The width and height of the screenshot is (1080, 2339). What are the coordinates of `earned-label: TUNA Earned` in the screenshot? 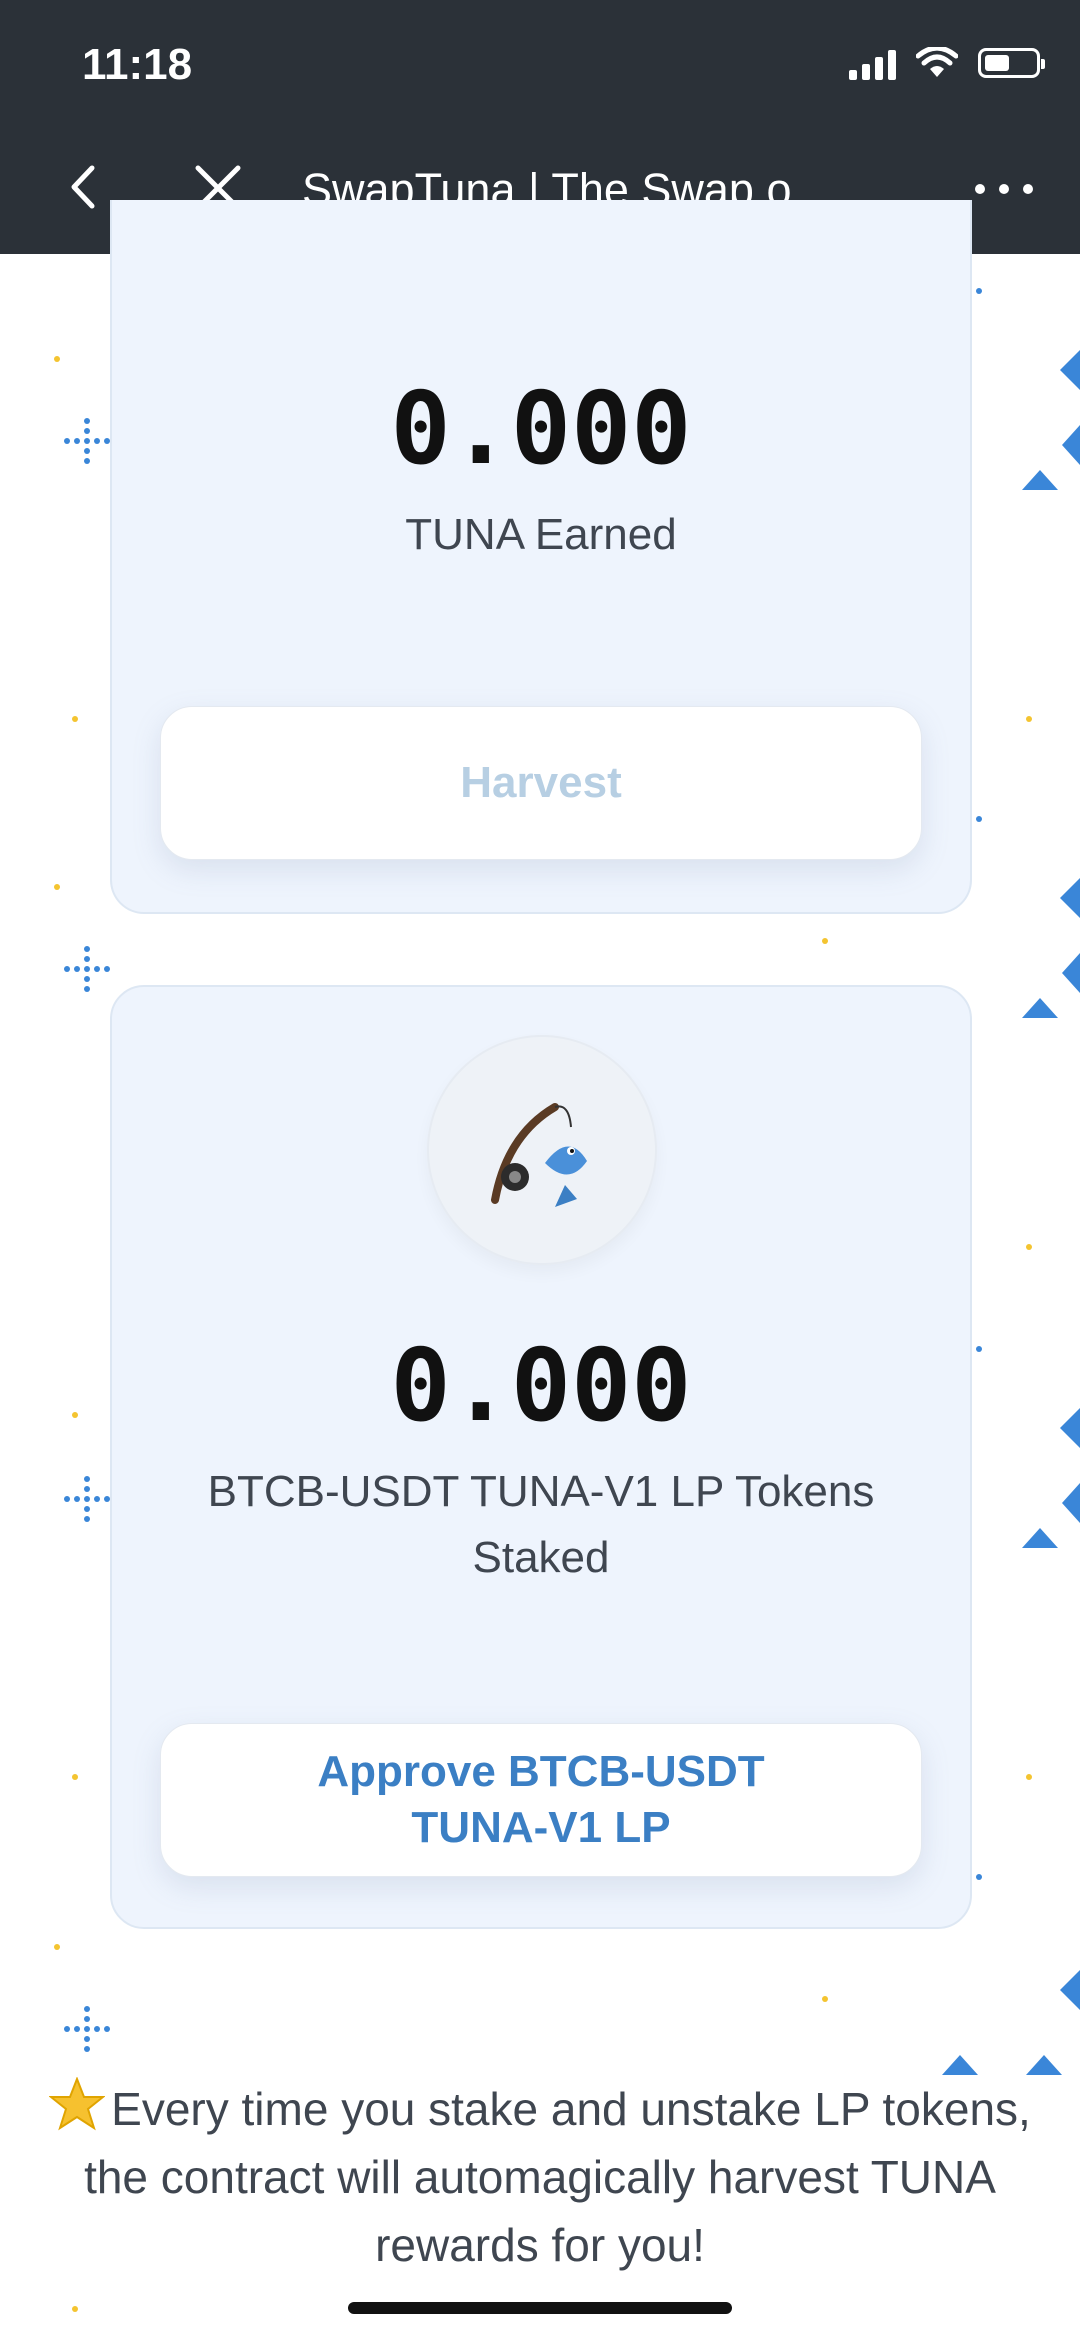 It's located at (541, 534).